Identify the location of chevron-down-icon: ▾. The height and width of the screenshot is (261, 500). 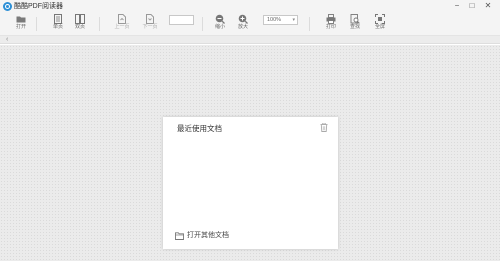
(293, 20).